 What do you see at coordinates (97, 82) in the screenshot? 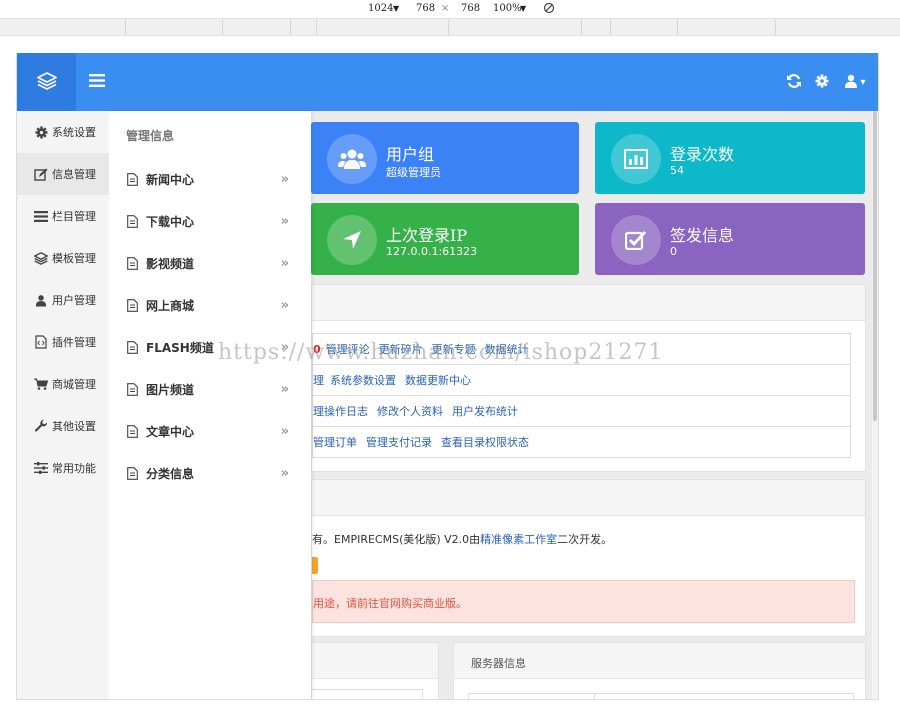
I see `sidebar-toggle-button` at bounding box center [97, 82].